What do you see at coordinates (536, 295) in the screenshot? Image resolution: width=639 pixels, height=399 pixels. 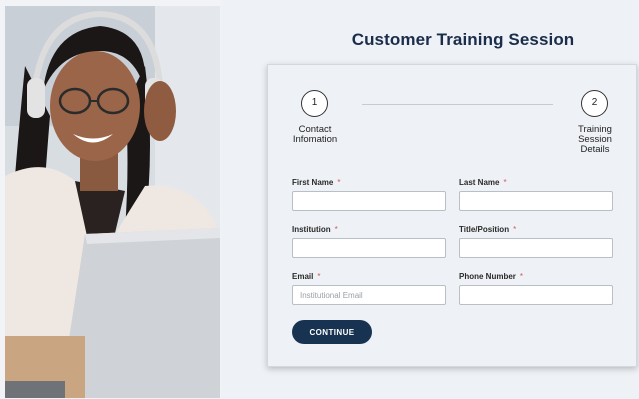 I see `phone-number-input` at bounding box center [536, 295].